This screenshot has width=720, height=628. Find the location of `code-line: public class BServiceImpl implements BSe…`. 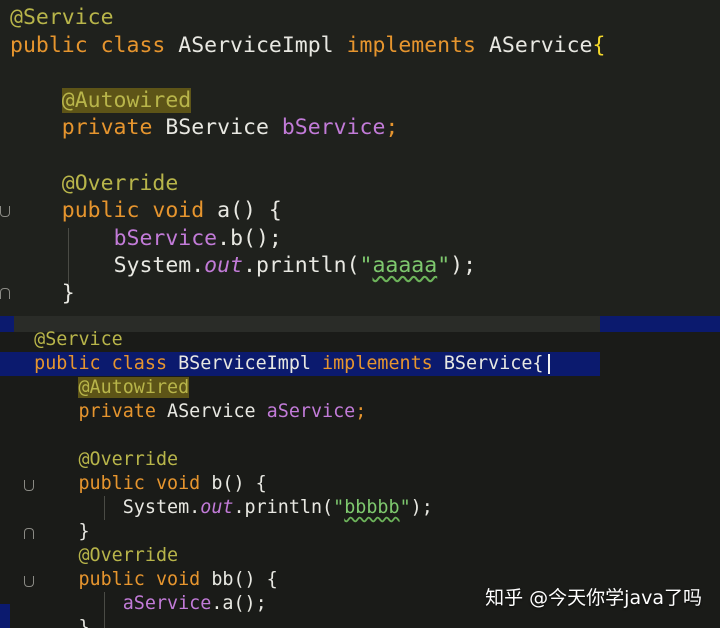

code-line: public class BServiceImpl implements BSe… is located at coordinates (277, 364).